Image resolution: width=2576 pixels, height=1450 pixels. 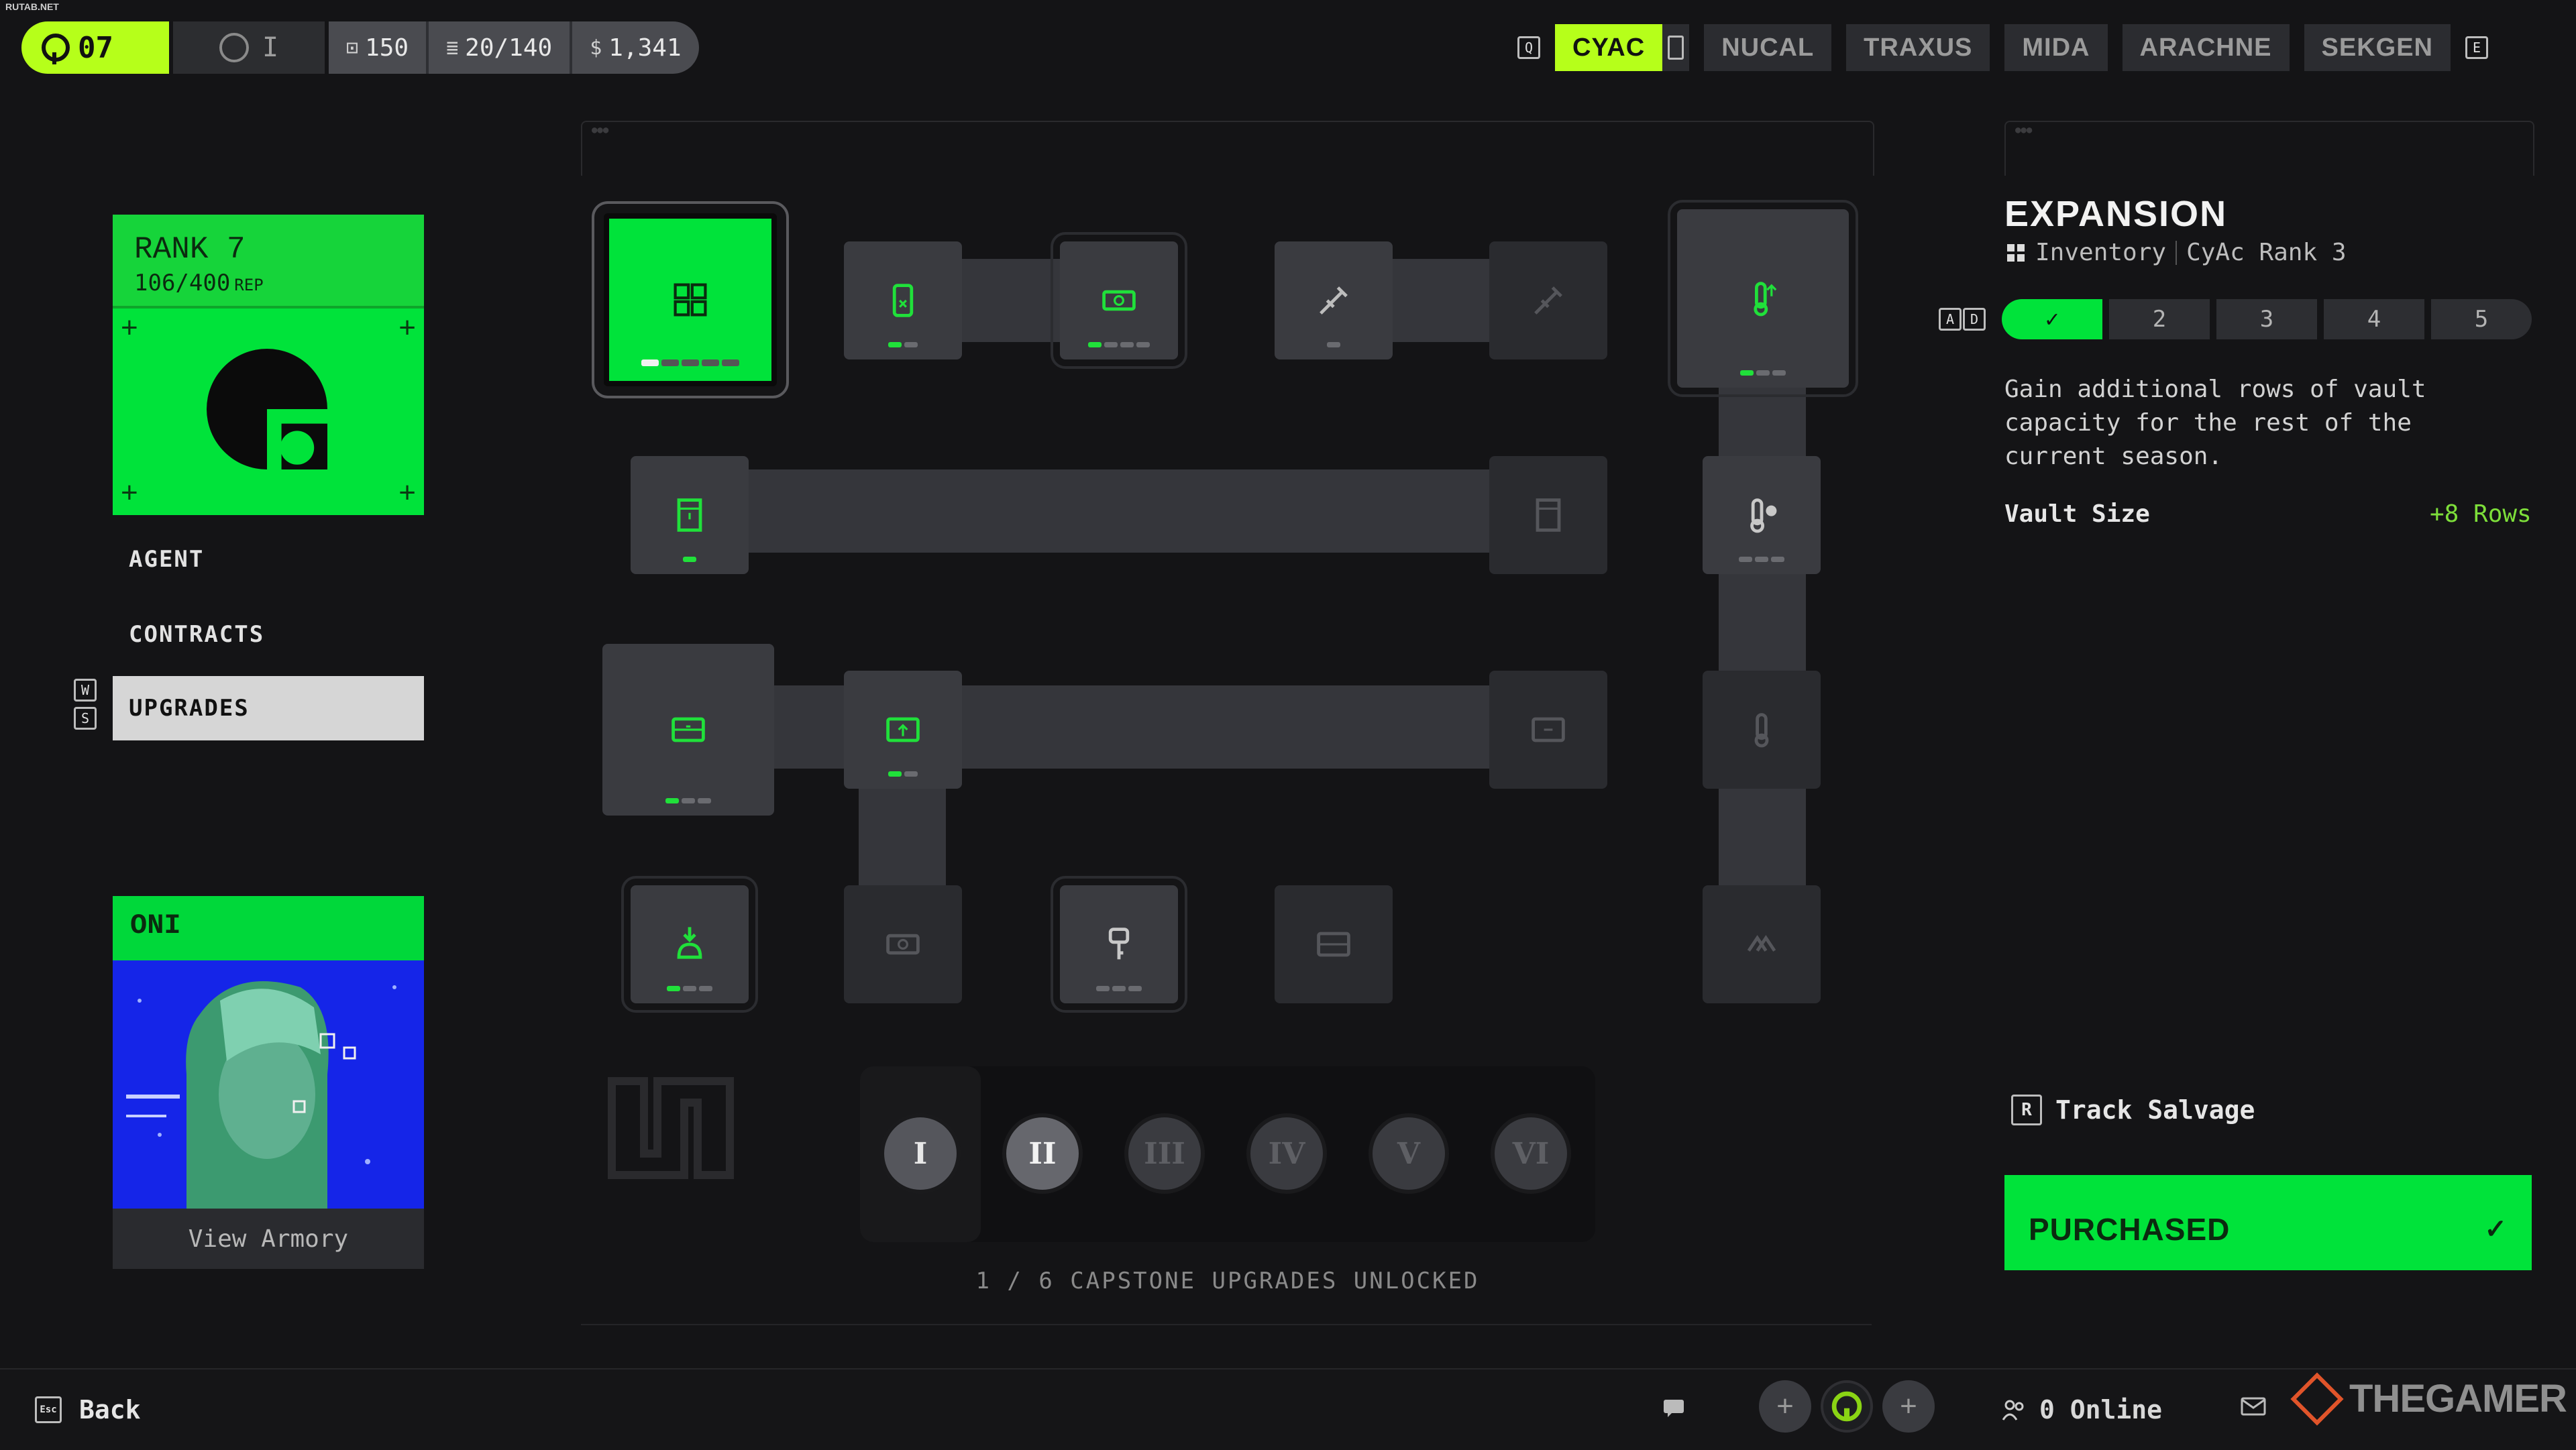 I want to click on stat-crates: ⊡ 150, so click(x=379, y=47).